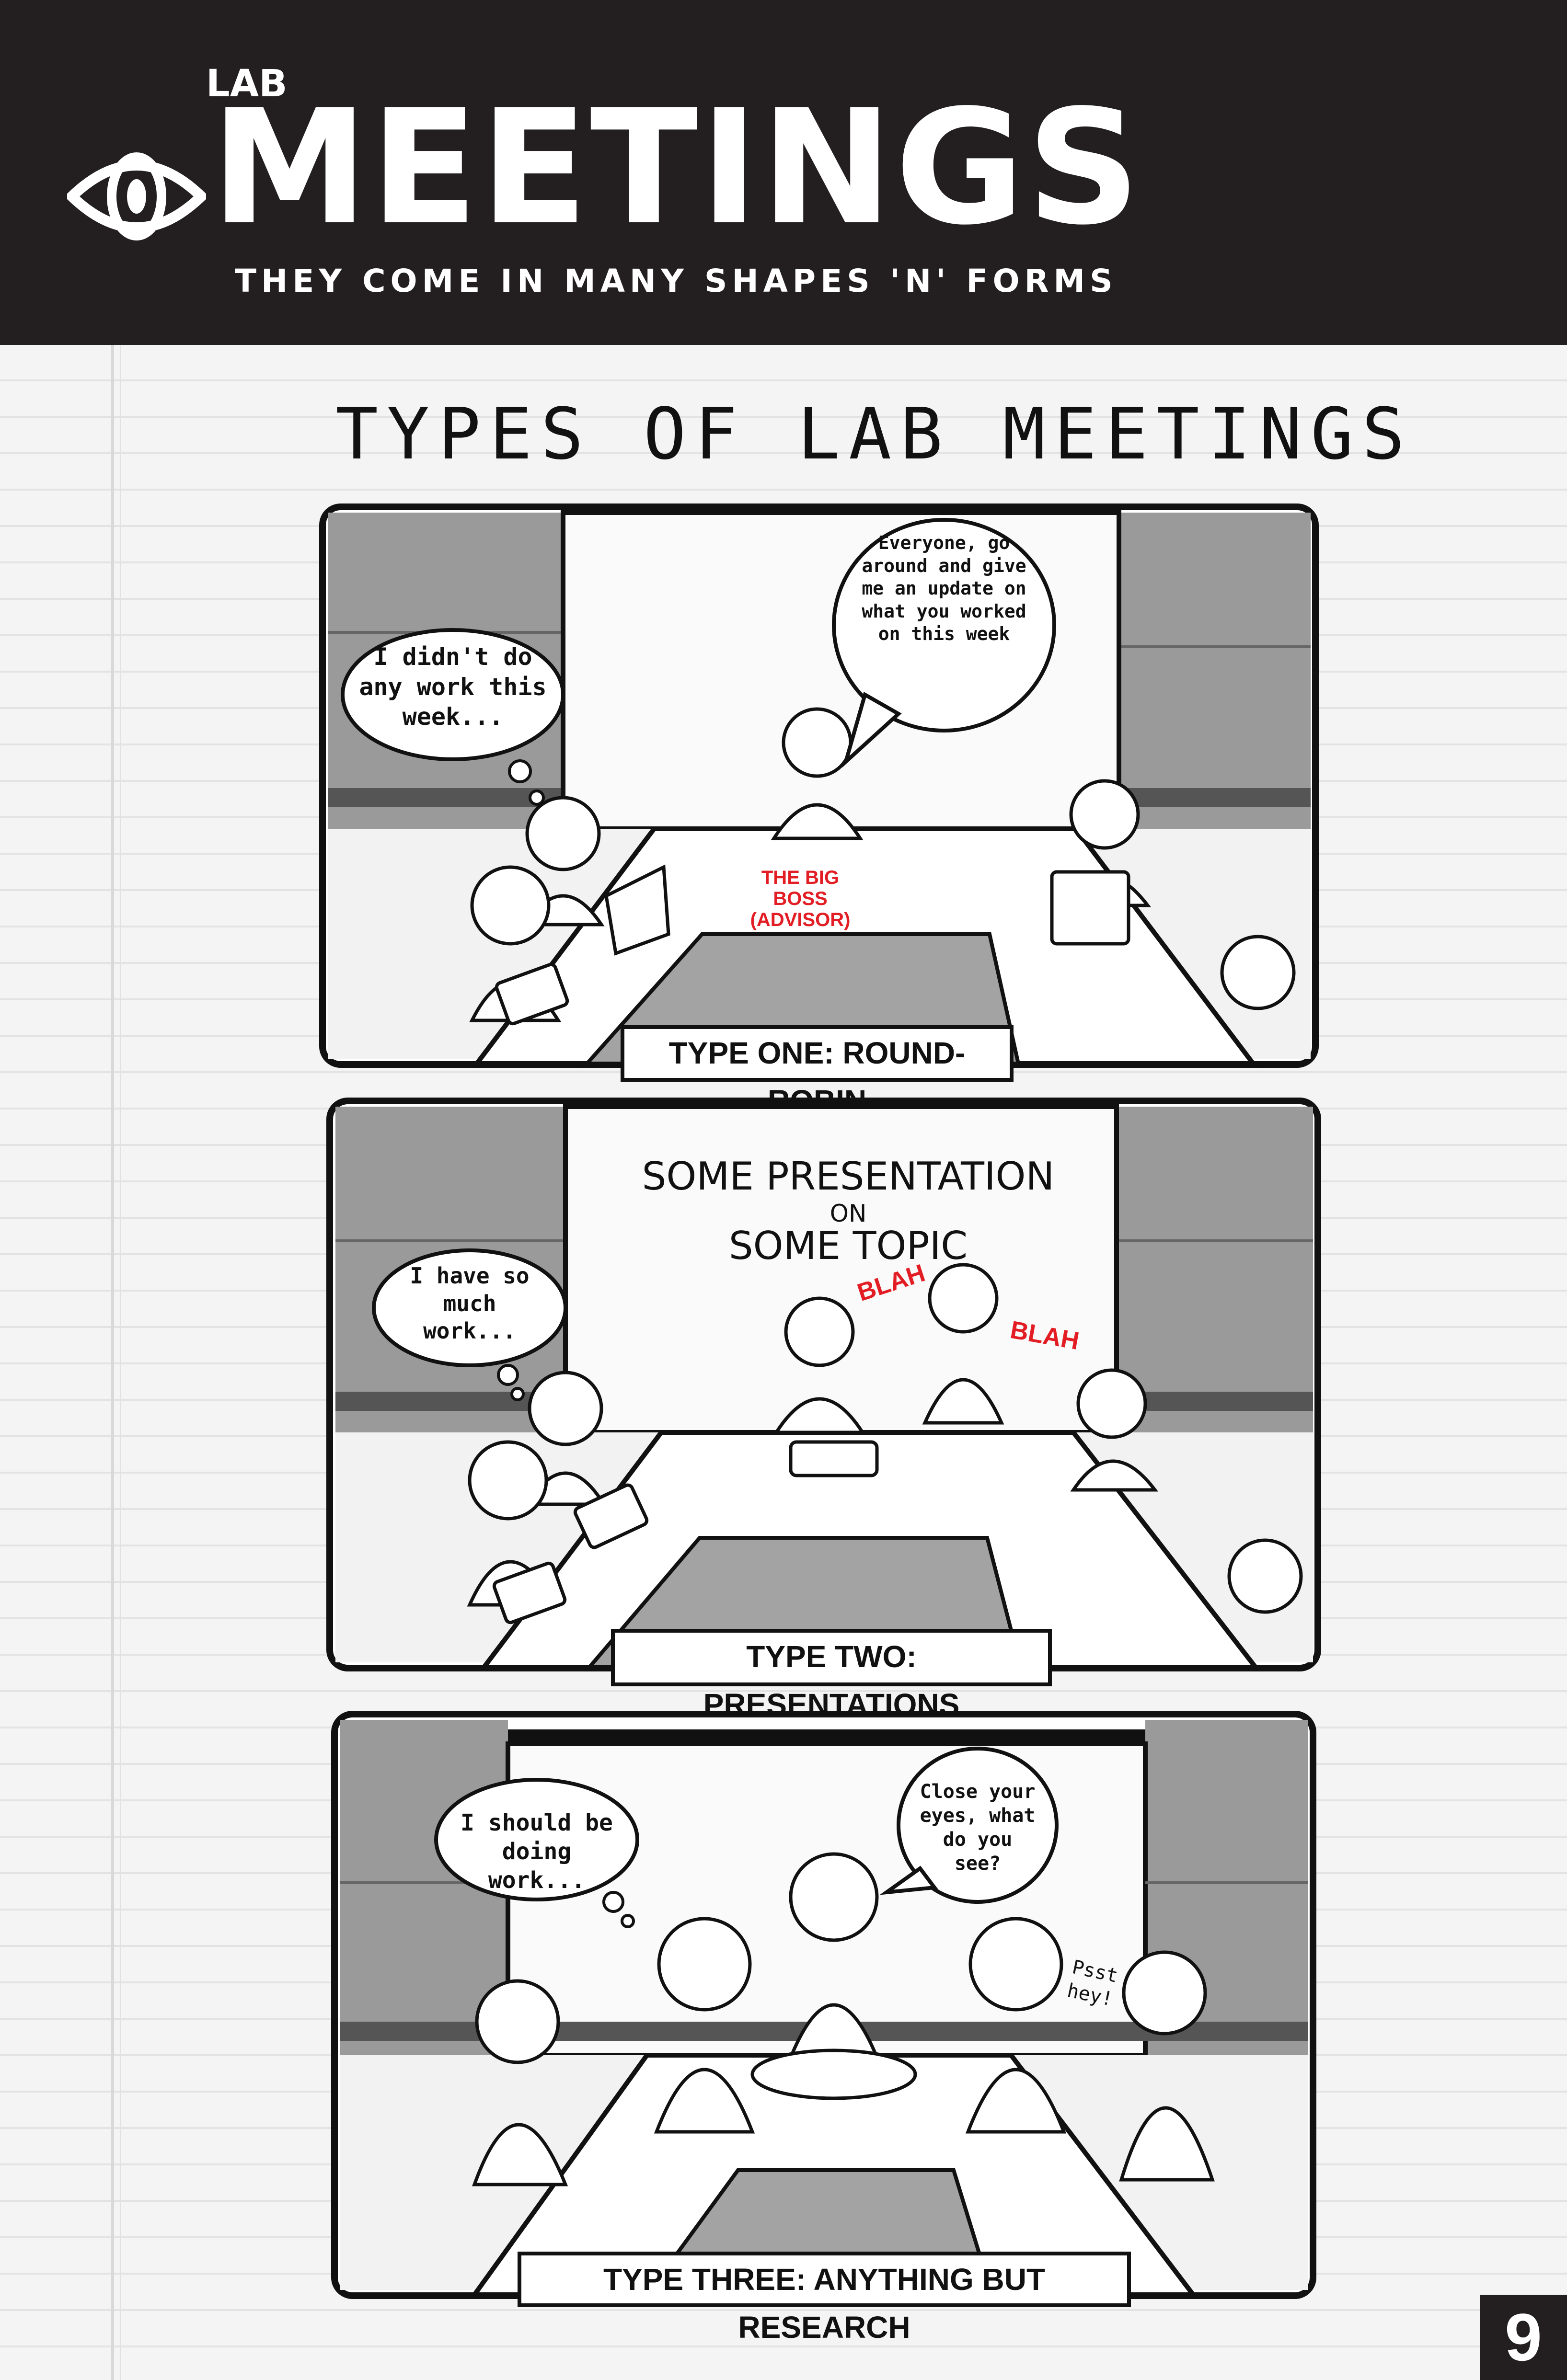  I want to click on logo-subtitle: THEY COME IN MANY SHAPES 'N' FORMS, so click(676, 281).